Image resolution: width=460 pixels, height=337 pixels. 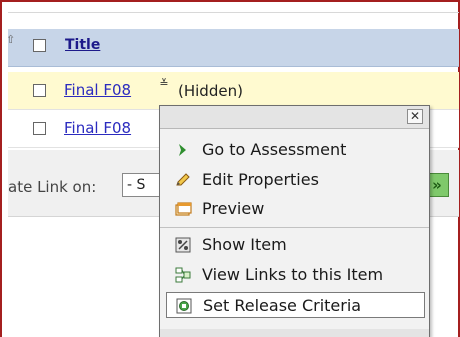 What do you see at coordinates (164, 87) in the screenshot?
I see `context-menu-toggle-icon: ≚` at bounding box center [164, 87].